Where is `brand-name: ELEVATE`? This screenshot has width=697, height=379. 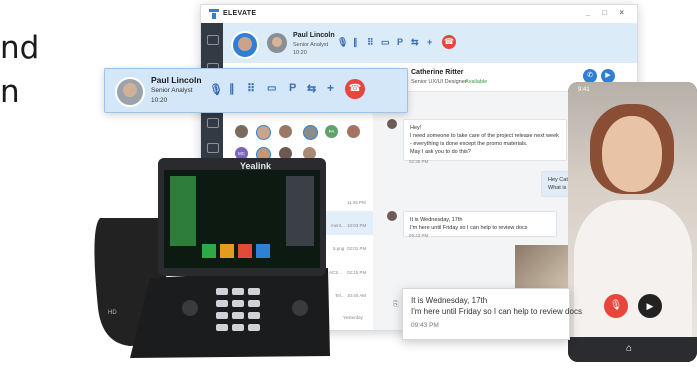
brand-name: ELEVATE is located at coordinates (240, 13).